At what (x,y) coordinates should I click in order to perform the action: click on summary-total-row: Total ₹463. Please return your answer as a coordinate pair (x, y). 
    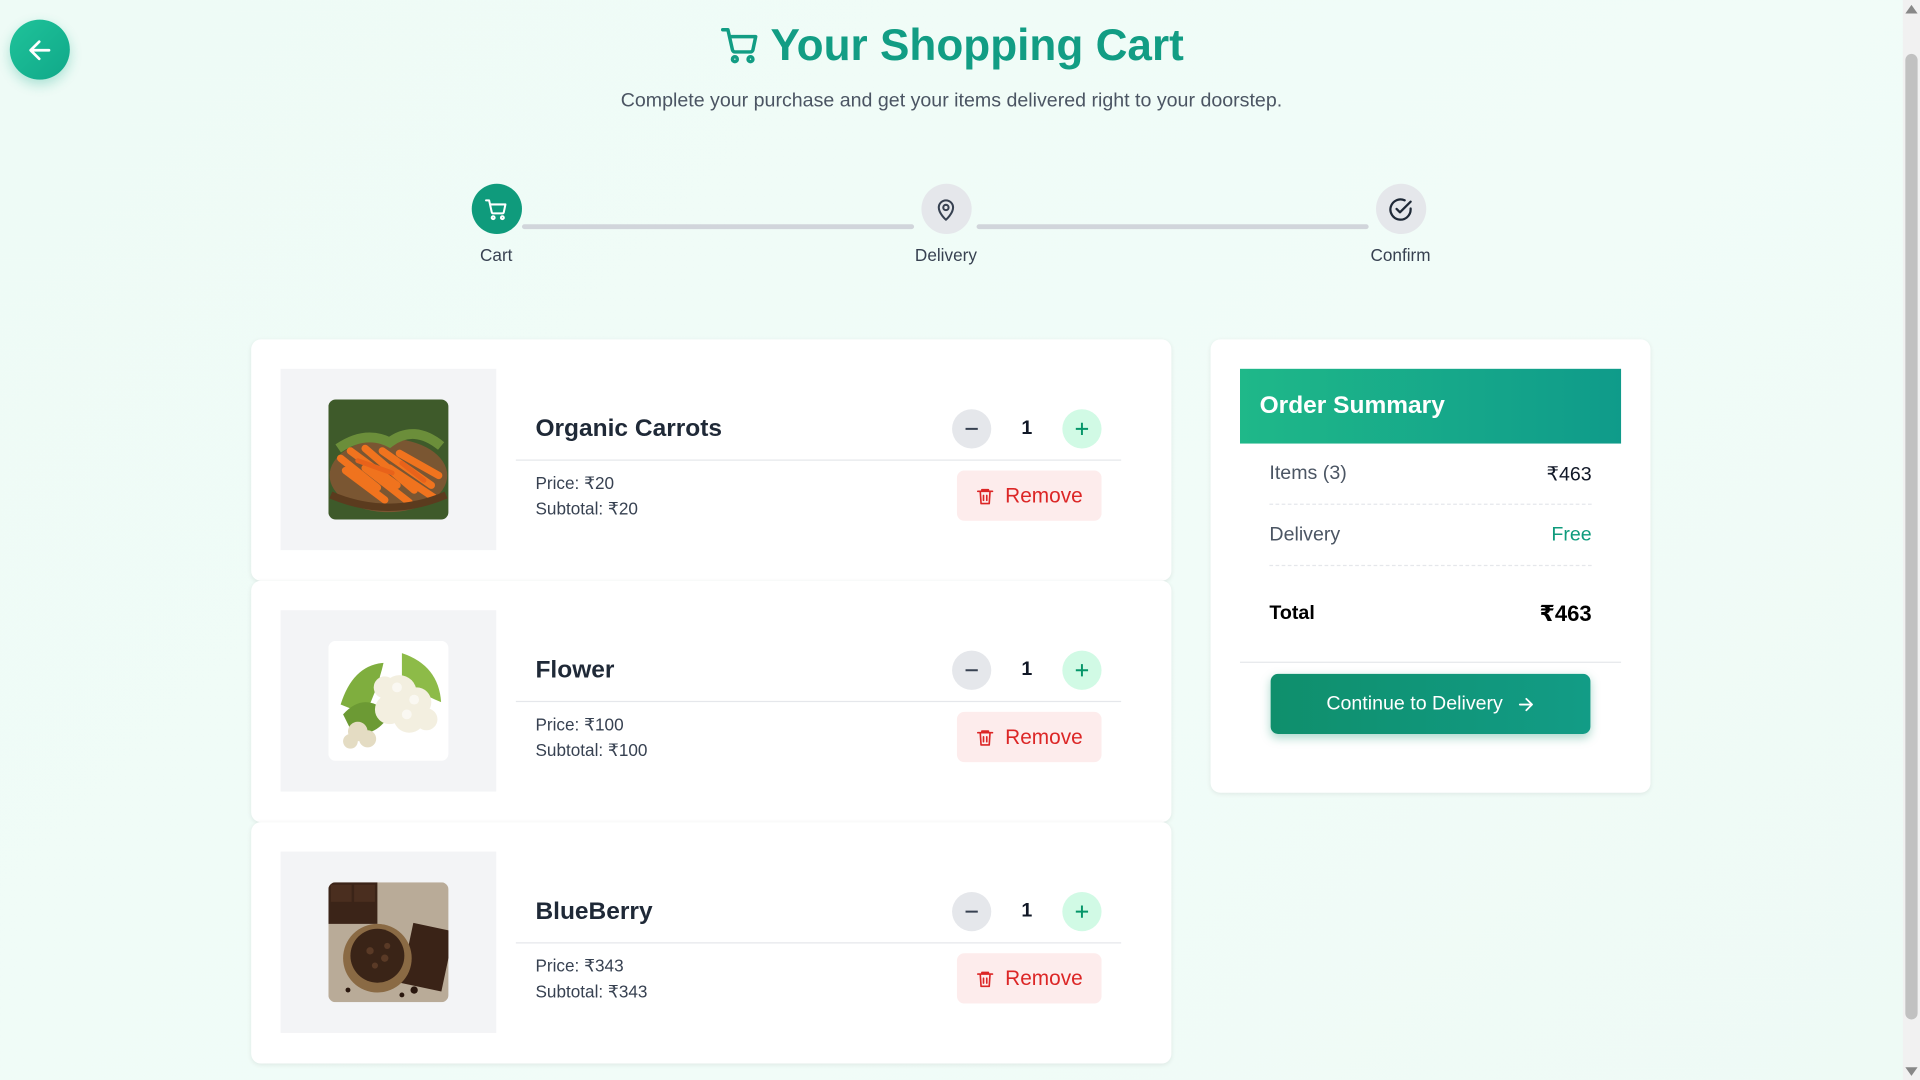
    Looking at the image, I should click on (1430, 614).